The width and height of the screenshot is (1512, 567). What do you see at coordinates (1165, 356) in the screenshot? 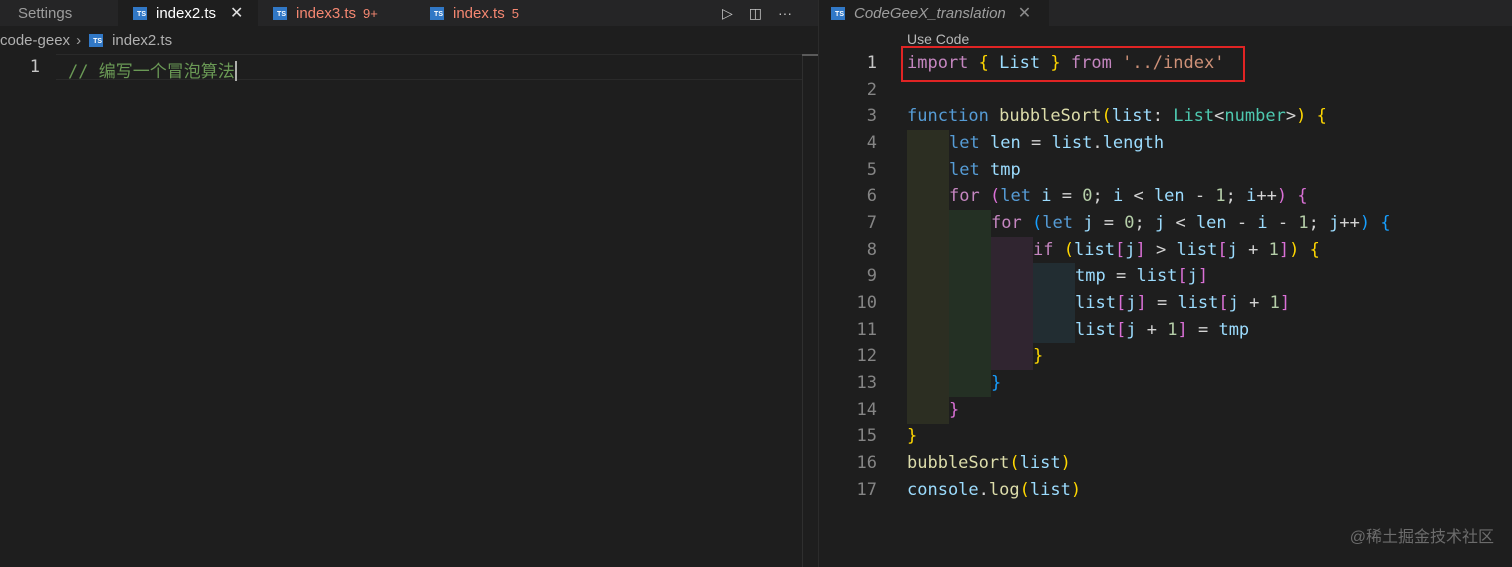
I see `code-line-12: }` at bounding box center [1165, 356].